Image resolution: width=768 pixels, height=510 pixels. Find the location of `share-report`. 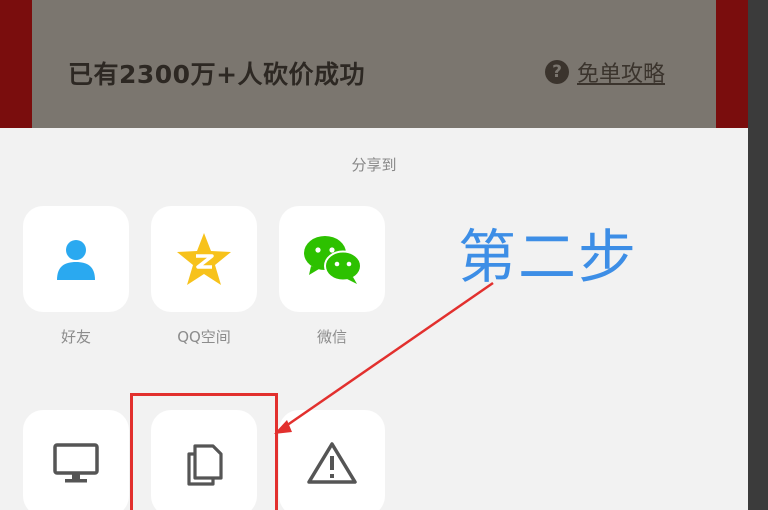

share-report is located at coordinates (332, 460).